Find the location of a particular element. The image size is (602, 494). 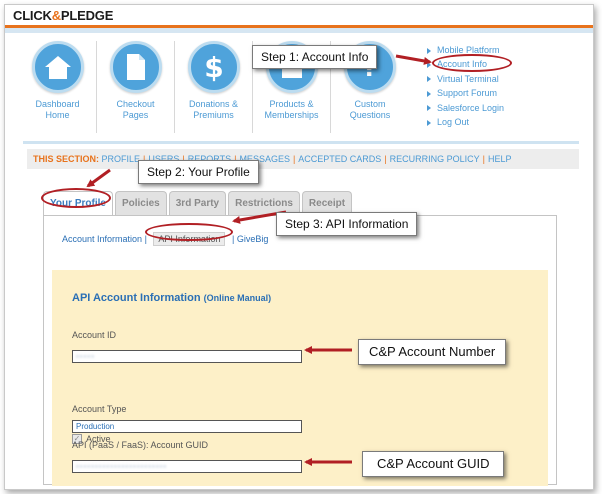

section-link-recurring-policy: RECURRING POLICY is located at coordinates (435, 159).